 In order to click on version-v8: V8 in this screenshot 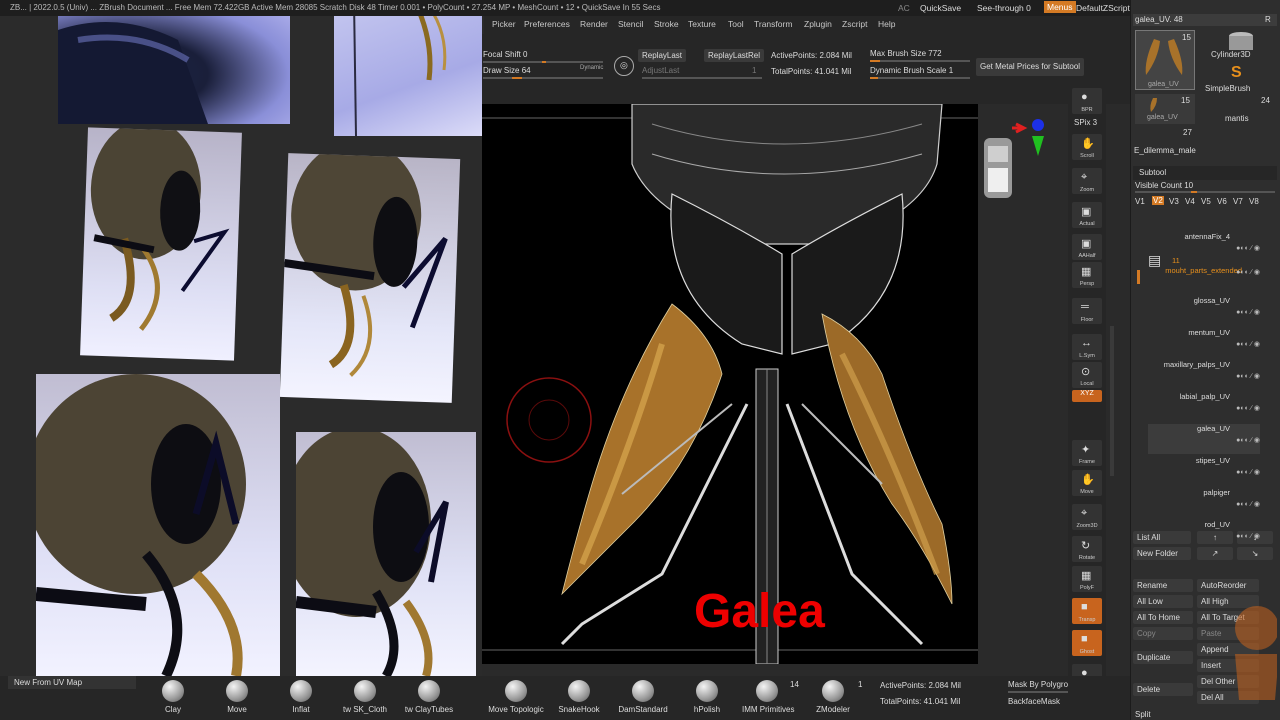, I will do `click(1254, 201)`.